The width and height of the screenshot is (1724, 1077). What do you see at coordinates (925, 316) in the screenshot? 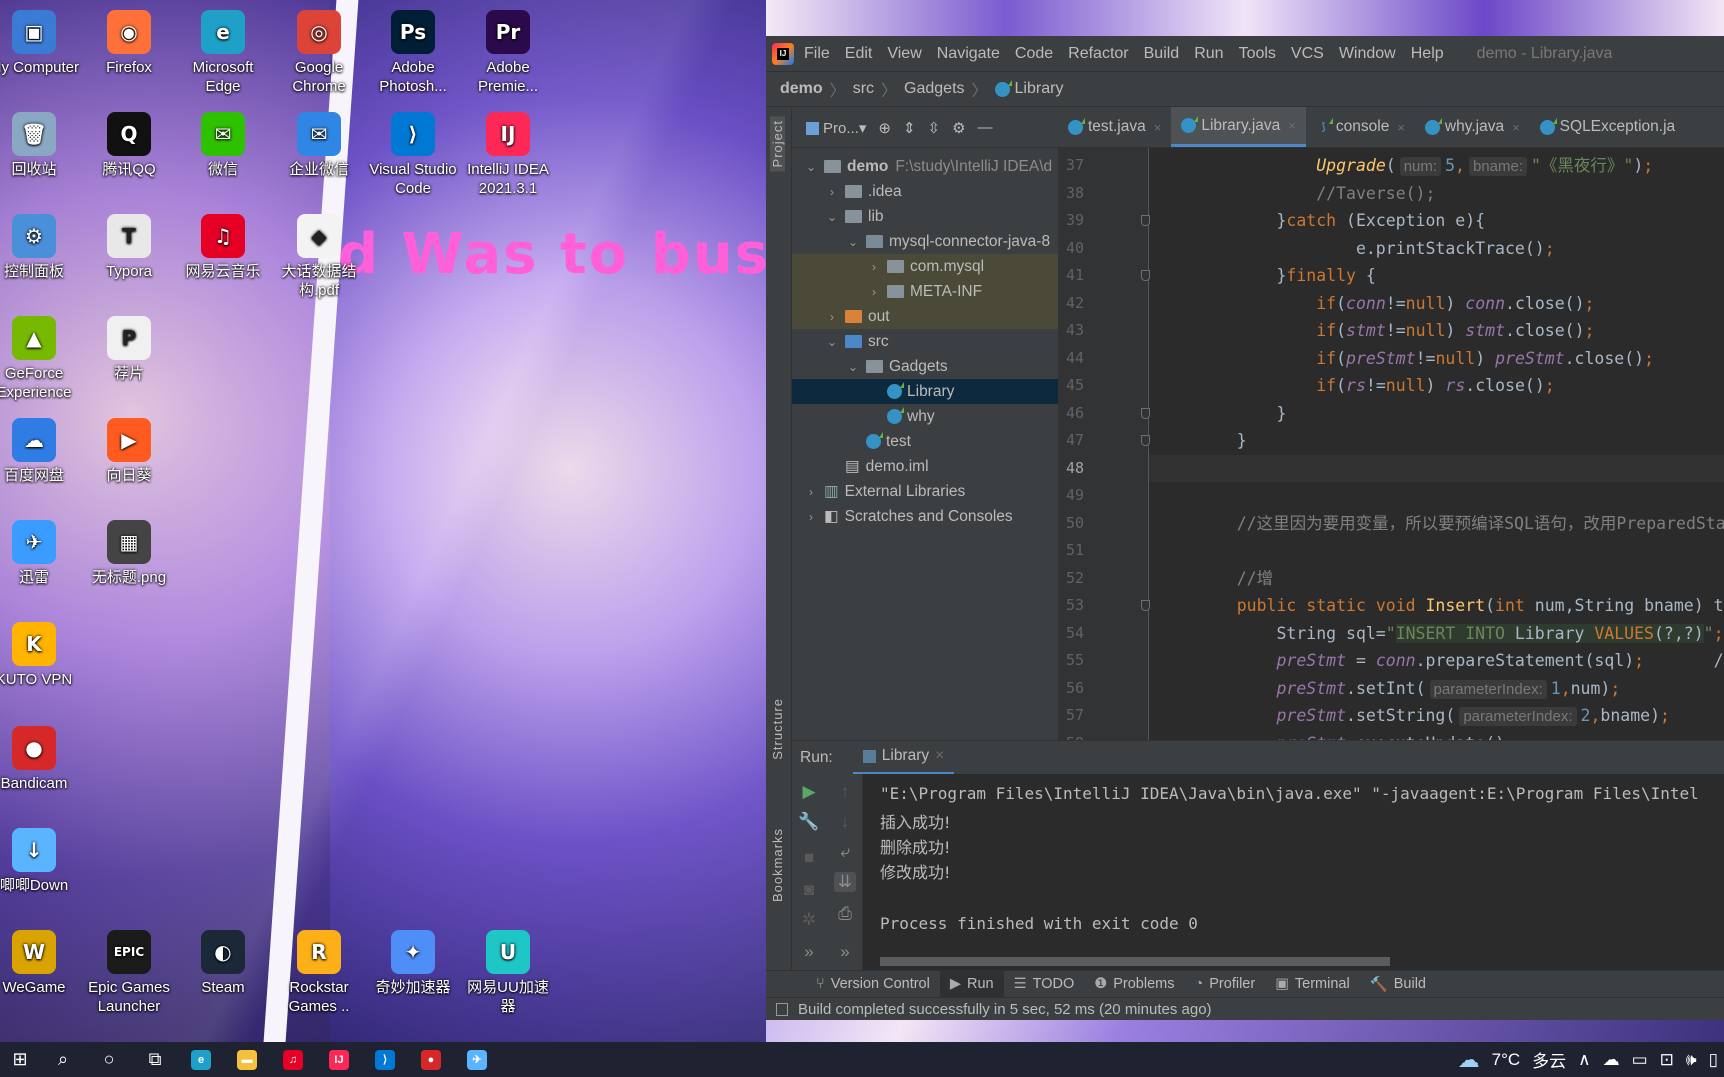
I see `tree-item: › out` at bounding box center [925, 316].